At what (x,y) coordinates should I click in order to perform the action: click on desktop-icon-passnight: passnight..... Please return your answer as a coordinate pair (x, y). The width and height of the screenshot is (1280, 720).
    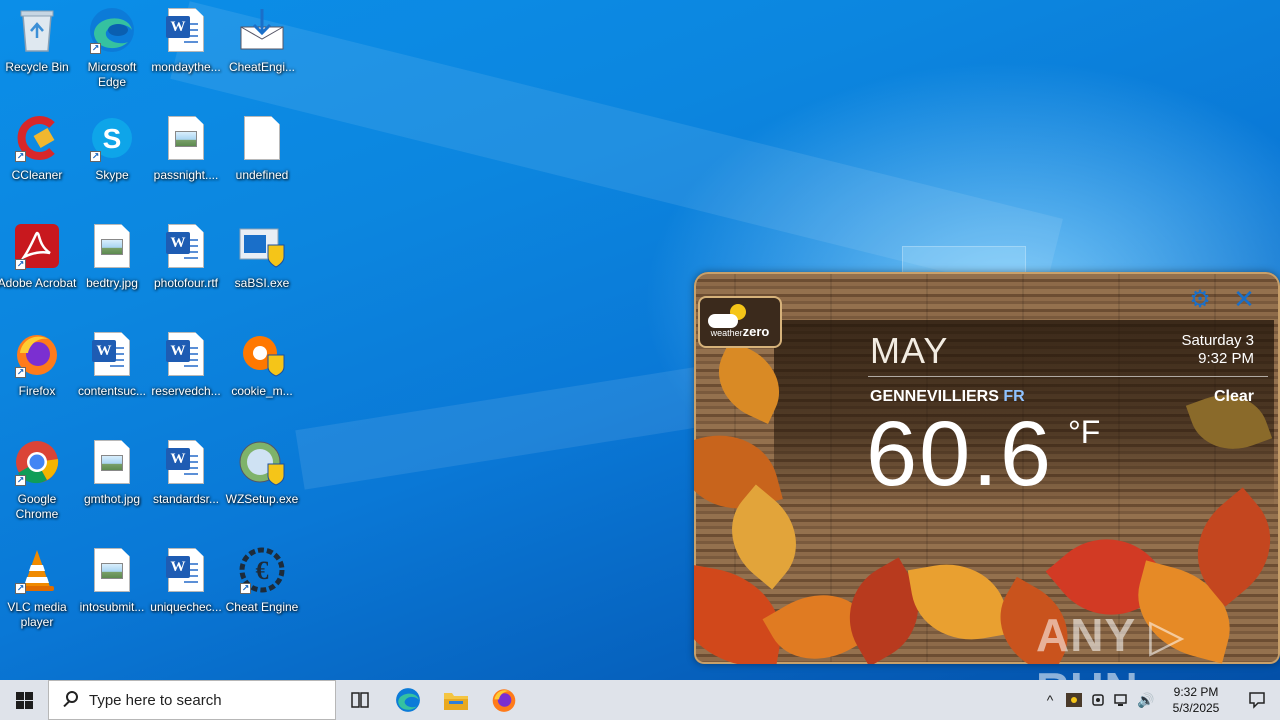
    Looking at the image, I should click on (186, 164).